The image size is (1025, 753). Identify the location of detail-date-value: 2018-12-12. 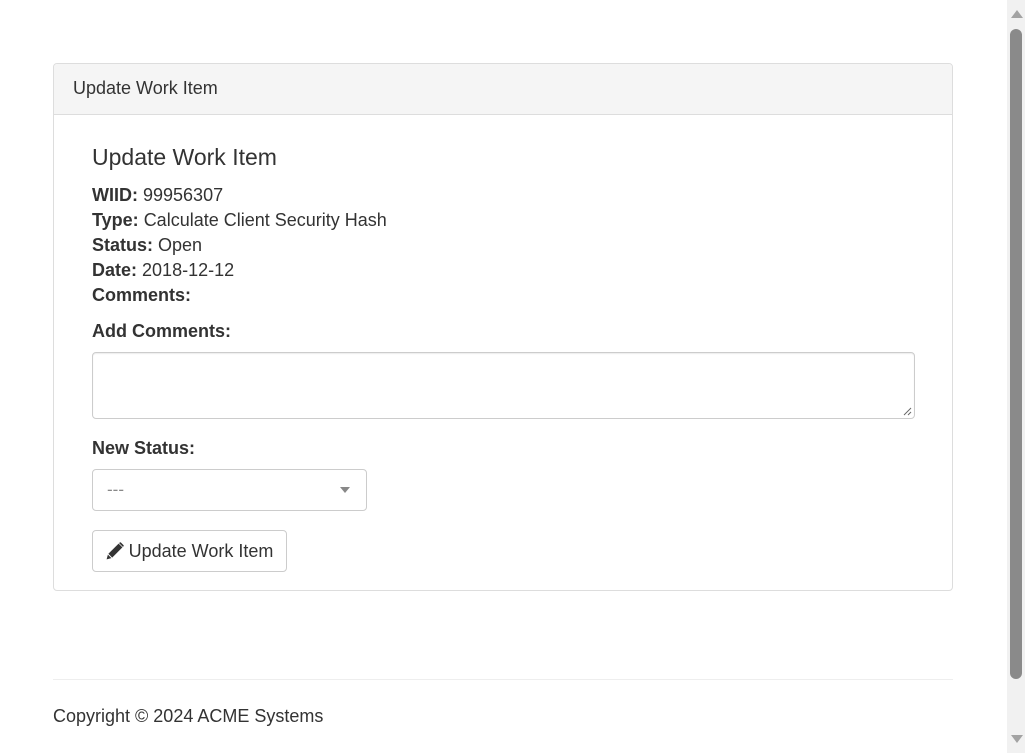
(188, 270).